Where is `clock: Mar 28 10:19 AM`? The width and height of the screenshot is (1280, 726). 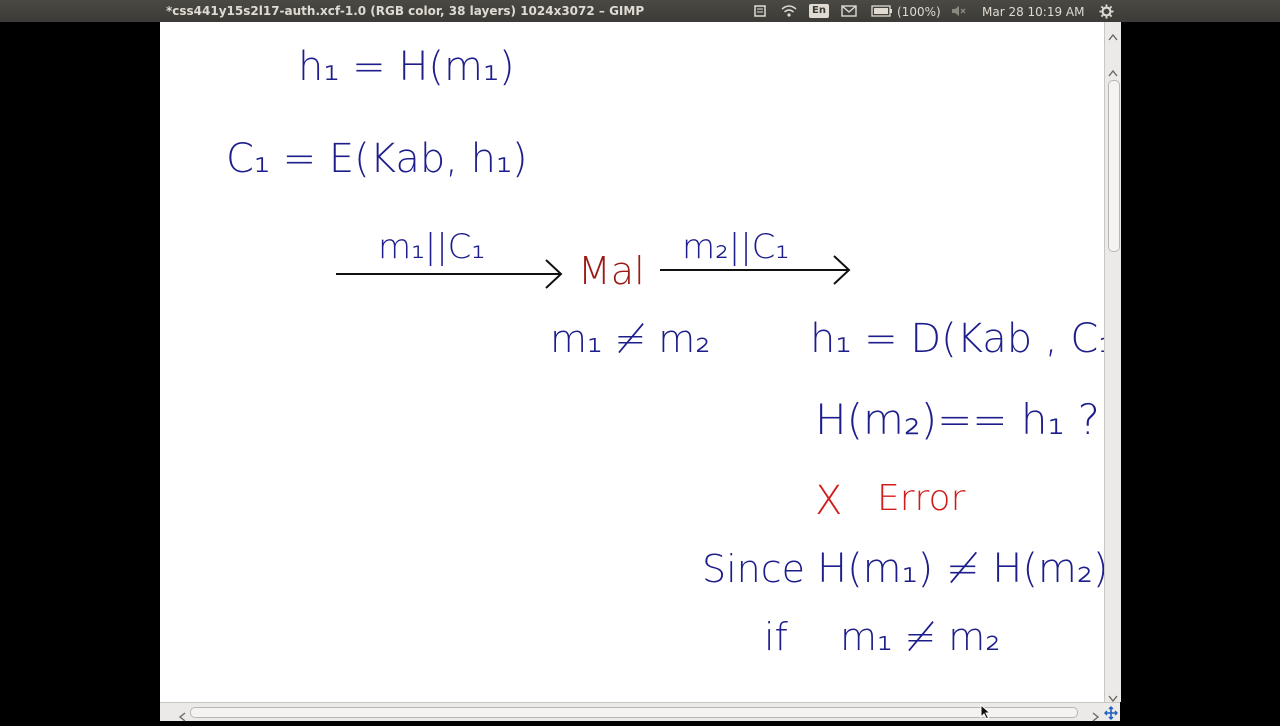 clock: Mar 28 10:19 AM is located at coordinates (1033, 12).